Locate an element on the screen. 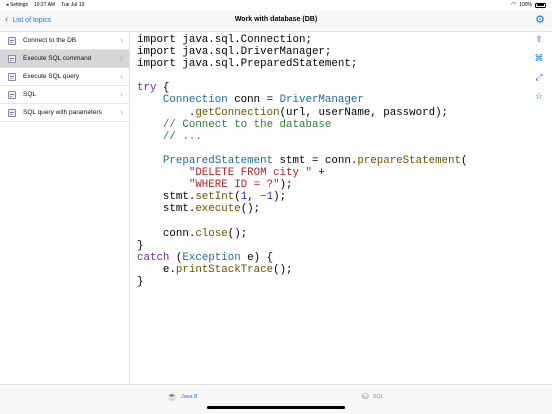  code-token: setInt is located at coordinates (215, 197).